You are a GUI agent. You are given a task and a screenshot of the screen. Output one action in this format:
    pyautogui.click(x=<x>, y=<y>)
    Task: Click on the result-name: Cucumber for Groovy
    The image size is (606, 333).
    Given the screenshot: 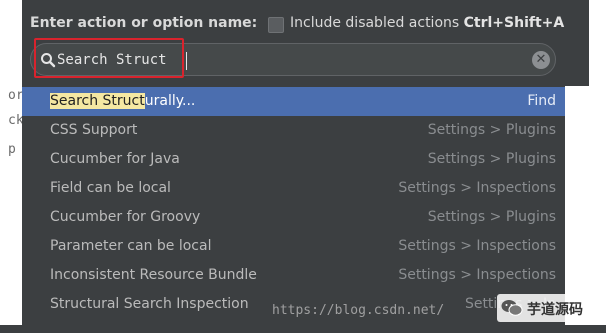 What is the action you would take?
    pyautogui.click(x=125, y=217)
    